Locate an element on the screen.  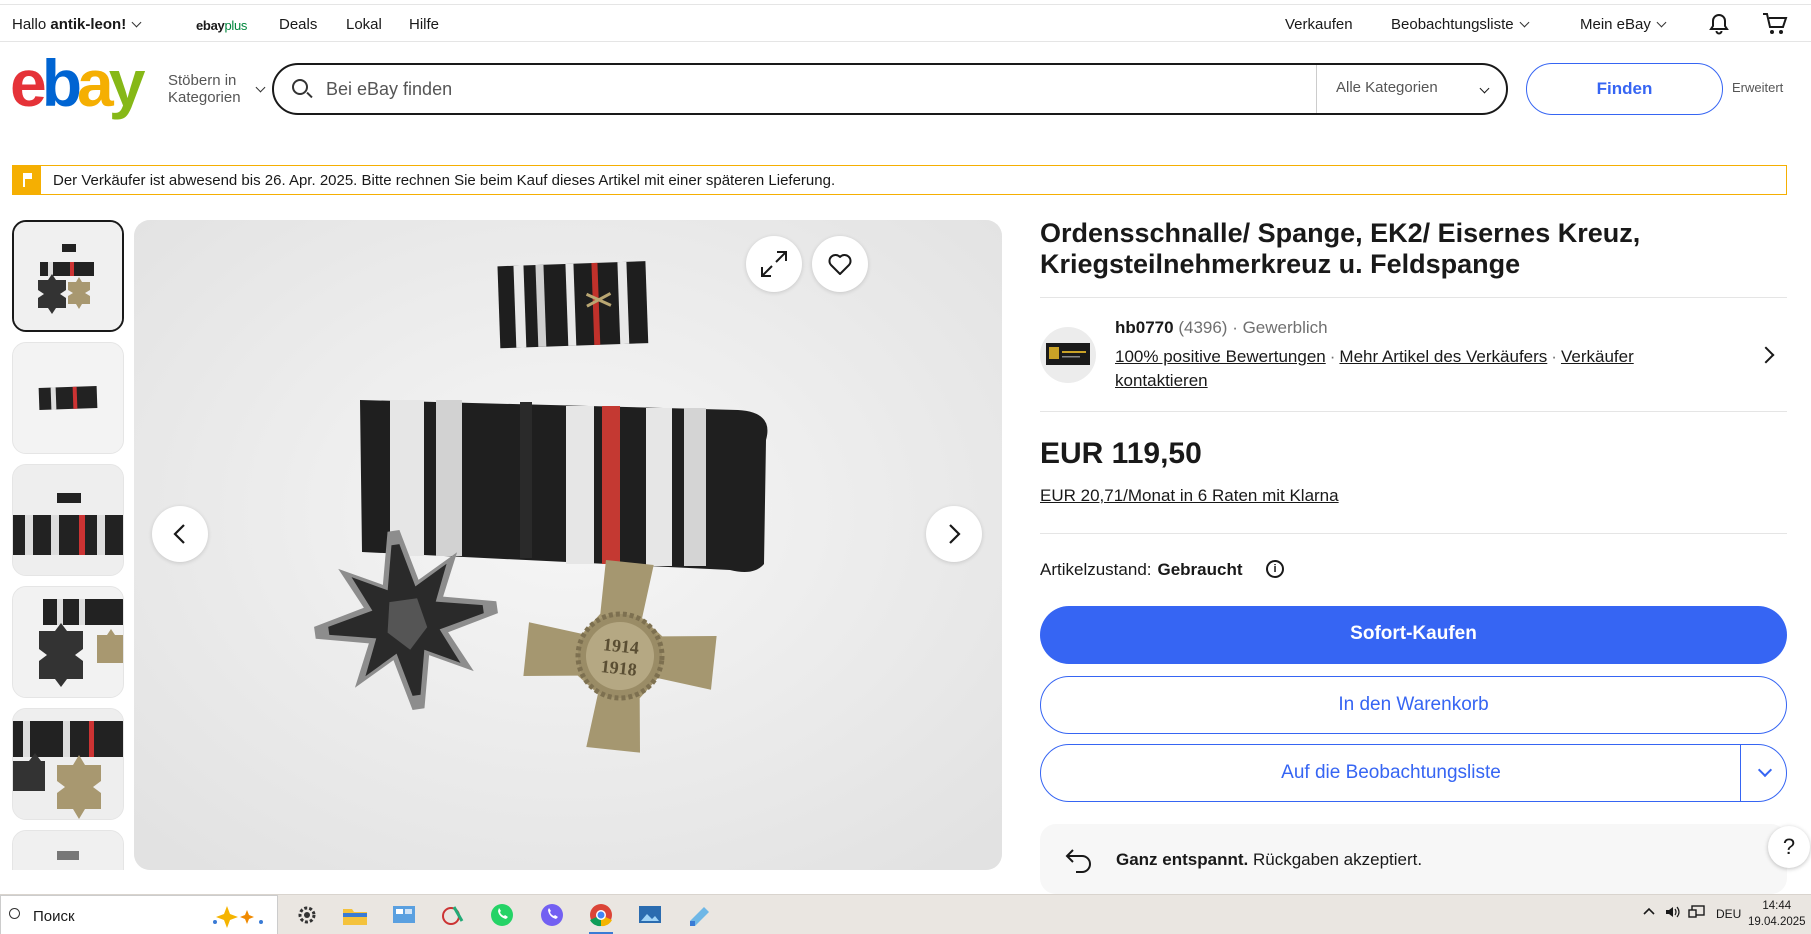
language-indicator: DEU is located at coordinates (1728, 914).